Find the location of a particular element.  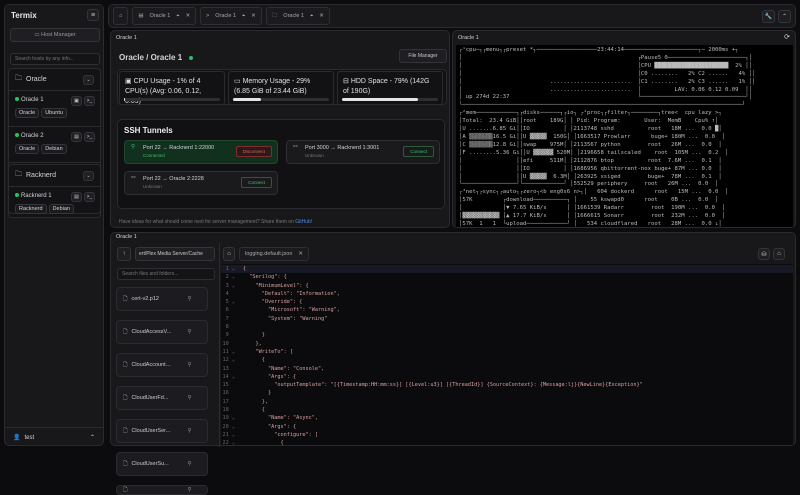

home-tab: ⌂ is located at coordinates (121, 16).